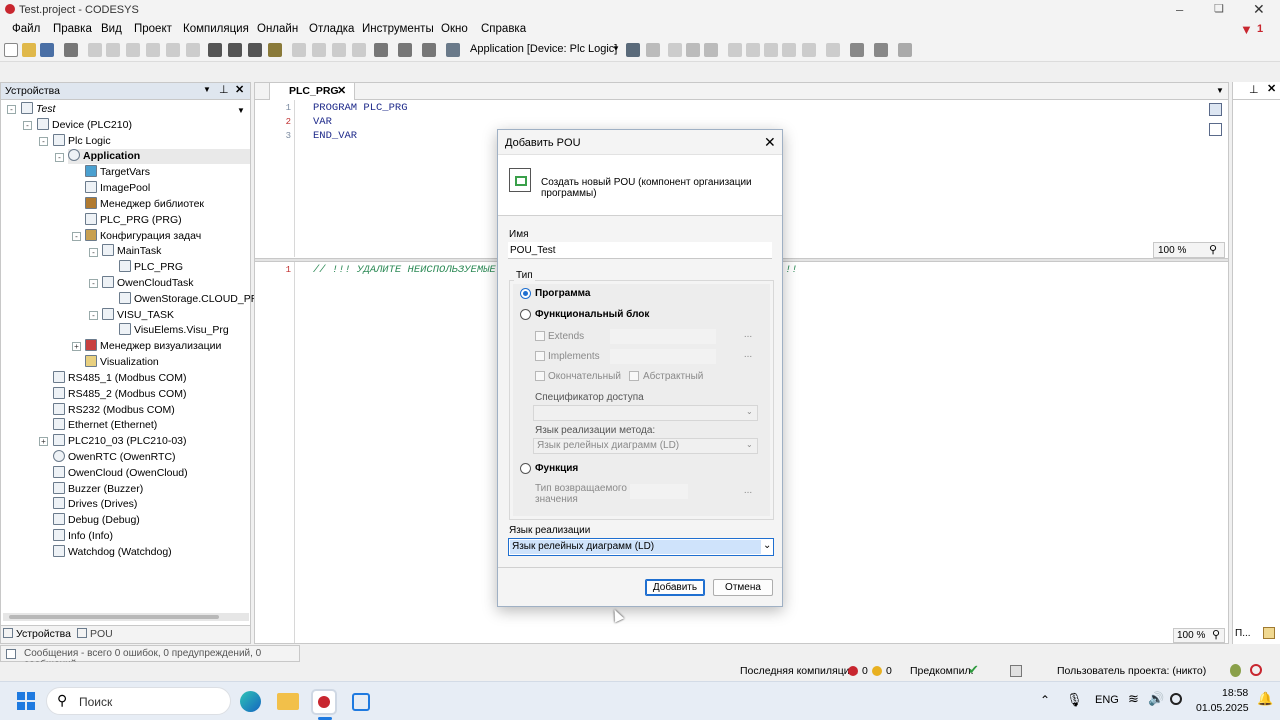  What do you see at coordinates (117, 188) in the screenshot?
I see `tree-item-imagepool: ImagePool` at bounding box center [117, 188].